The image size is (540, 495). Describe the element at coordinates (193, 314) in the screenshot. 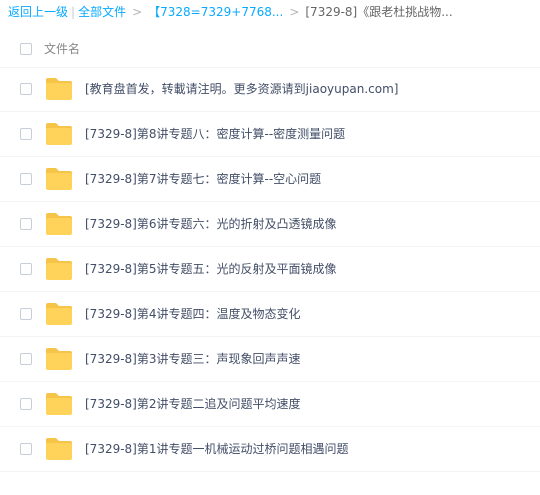

I see `file-name: [7329-8]第4讲专题四：温度及物态变化` at that location.